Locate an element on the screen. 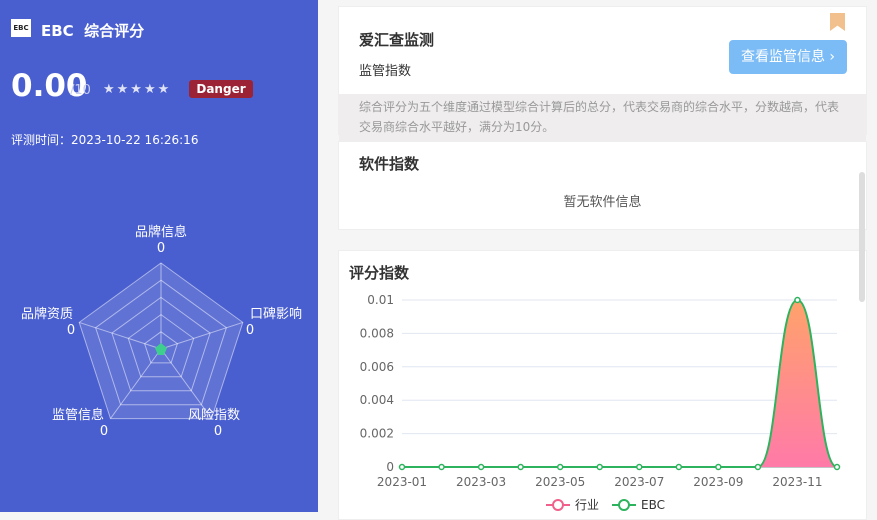  legend-label: EBC is located at coordinates (653, 505).